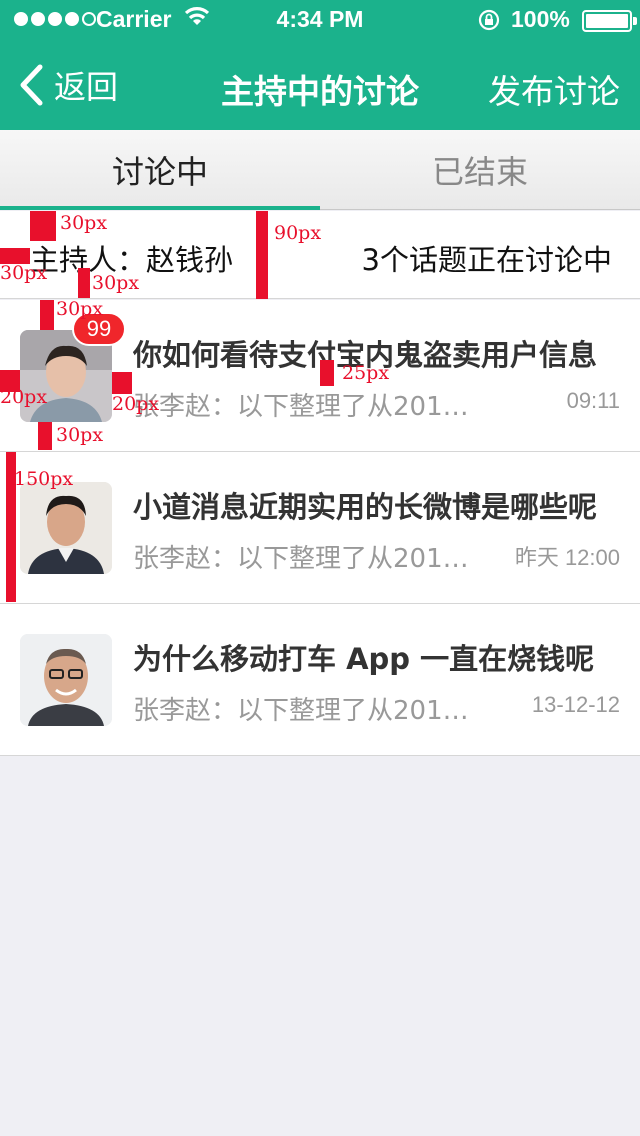 The width and height of the screenshot is (640, 1136). I want to click on navigation-bar: 返回 主持中的讨论 发布讨论, so click(320, 85).